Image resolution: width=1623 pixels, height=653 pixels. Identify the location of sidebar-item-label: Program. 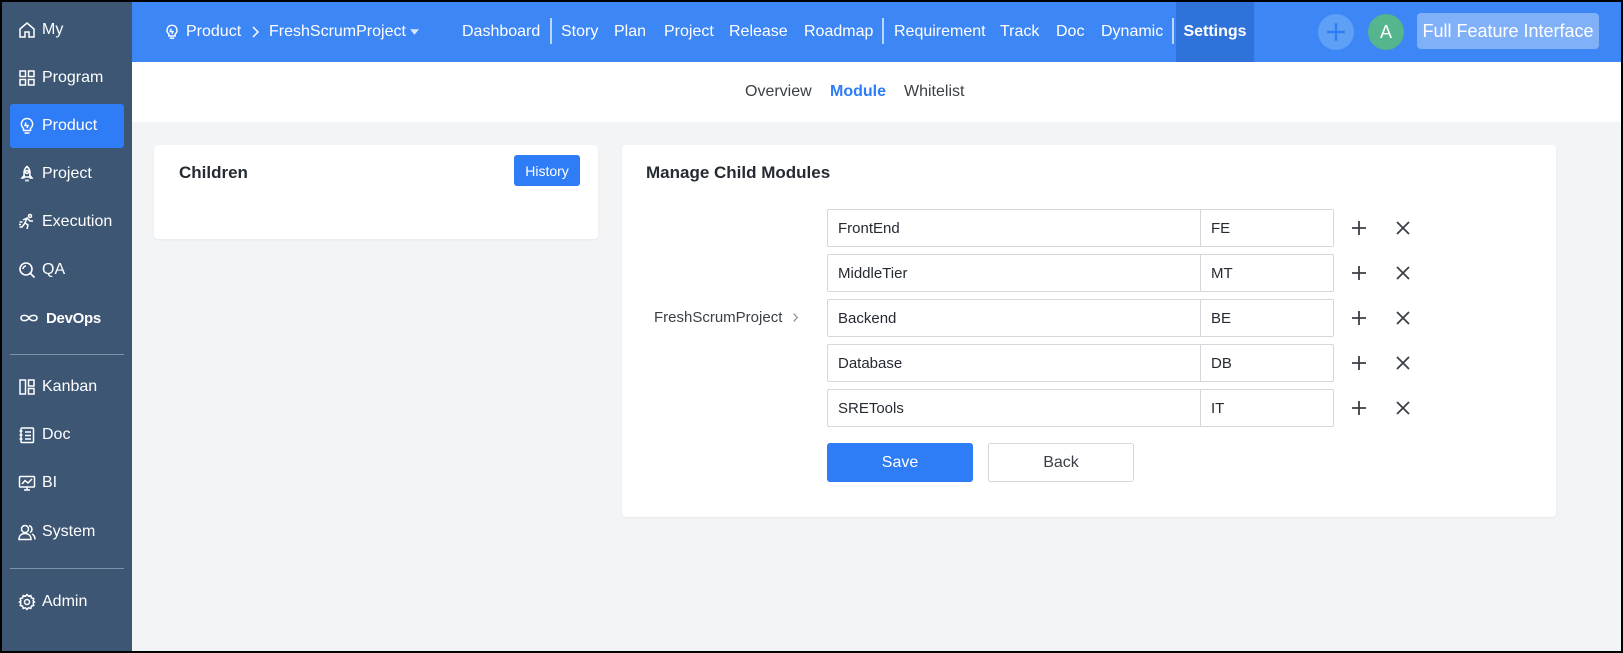
(73, 77).